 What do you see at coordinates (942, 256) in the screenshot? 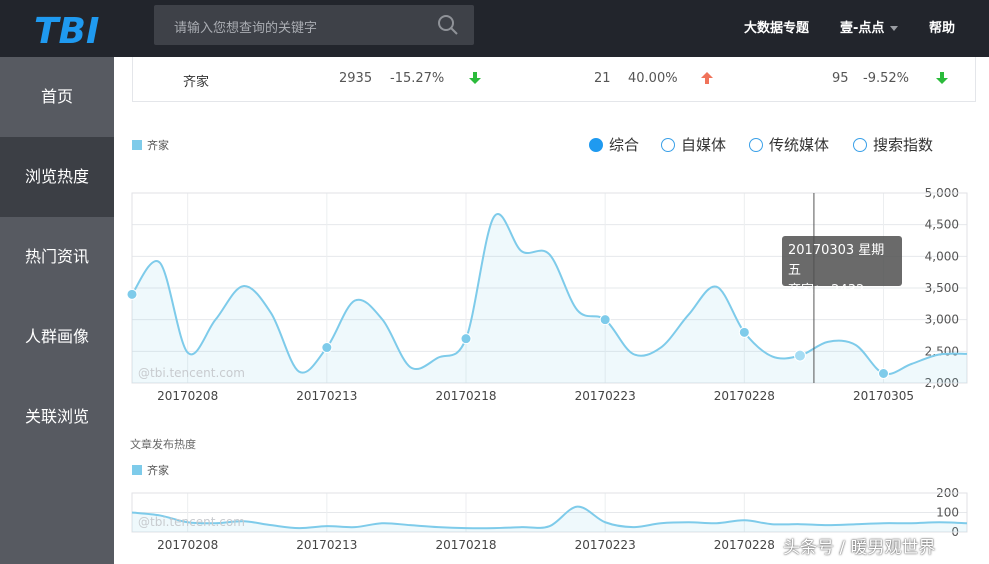
I see `y-tick-label: 4,000` at bounding box center [942, 256].